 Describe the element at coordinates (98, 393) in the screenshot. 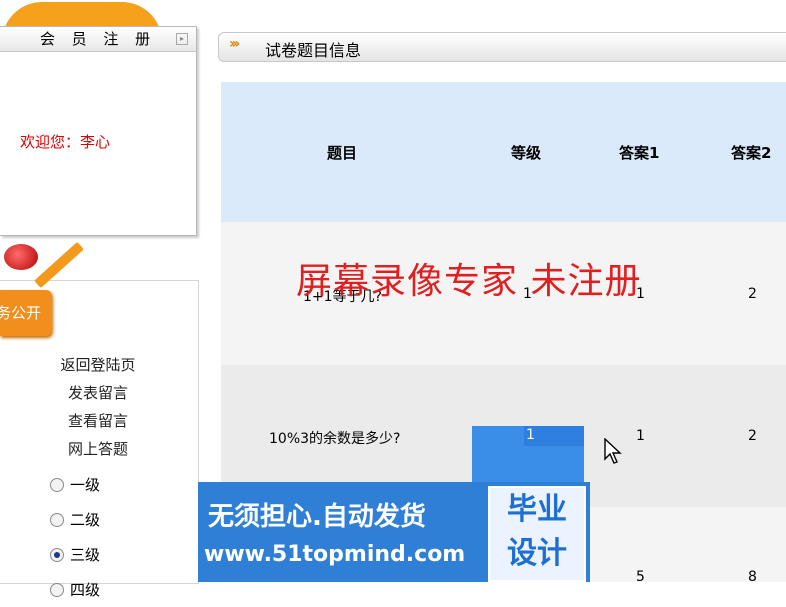

I see `nav-link-post-message: 发表留言` at that location.